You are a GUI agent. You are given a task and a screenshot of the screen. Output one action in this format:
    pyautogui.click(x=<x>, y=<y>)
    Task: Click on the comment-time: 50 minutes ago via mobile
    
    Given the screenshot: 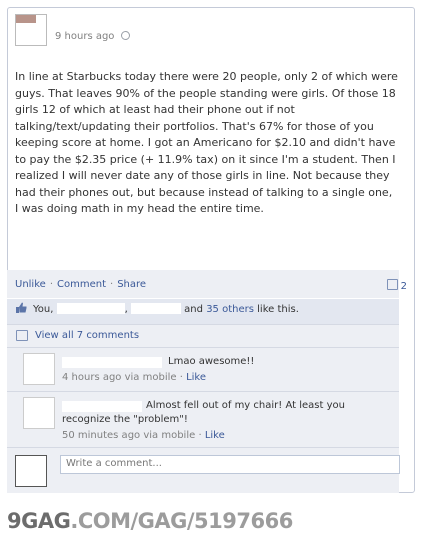 What is the action you would take?
    pyautogui.click(x=128, y=435)
    